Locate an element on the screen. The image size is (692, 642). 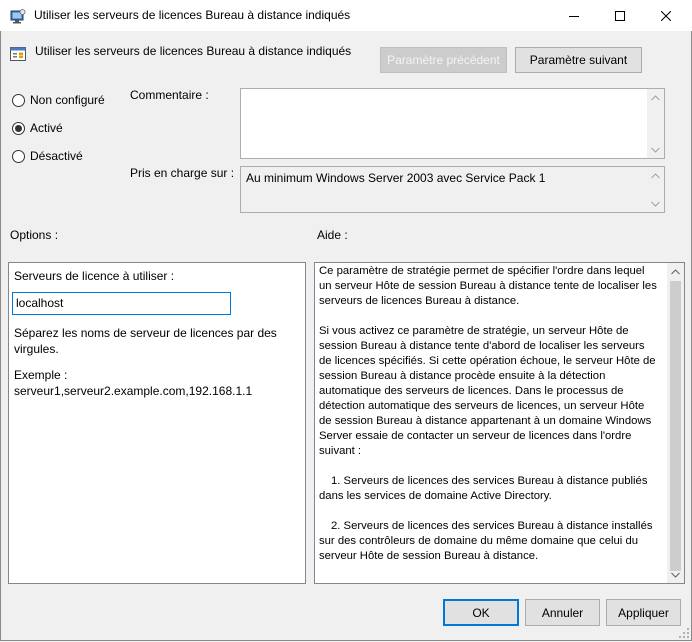
radio-not-configured: Non configuré is located at coordinates (58, 100).